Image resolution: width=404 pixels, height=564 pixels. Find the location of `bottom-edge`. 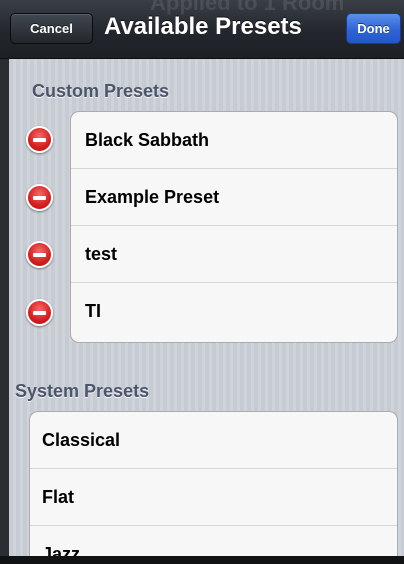

bottom-edge is located at coordinates (202, 560).